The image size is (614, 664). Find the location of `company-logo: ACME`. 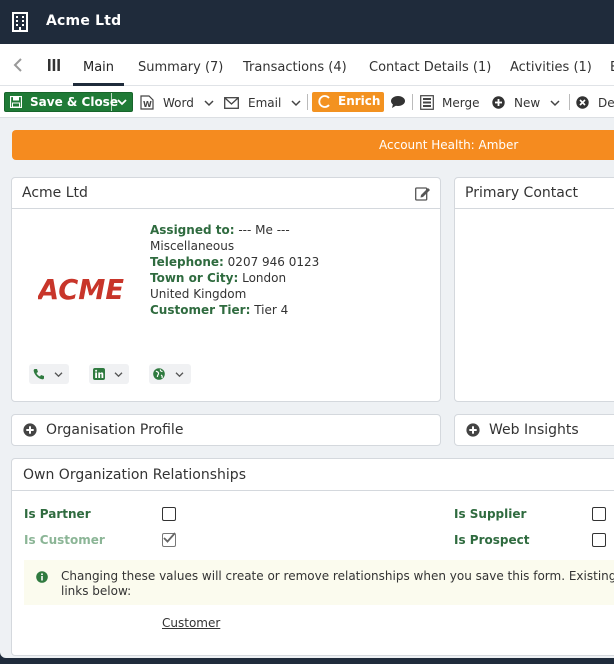

company-logo: ACME is located at coordinates (81, 288).